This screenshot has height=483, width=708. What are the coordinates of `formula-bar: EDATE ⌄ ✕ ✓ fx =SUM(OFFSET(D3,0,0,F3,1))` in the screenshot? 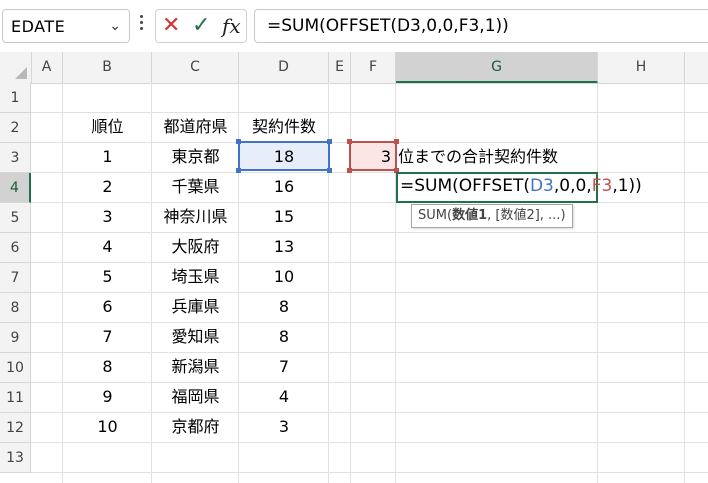 It's located at (354, 26).